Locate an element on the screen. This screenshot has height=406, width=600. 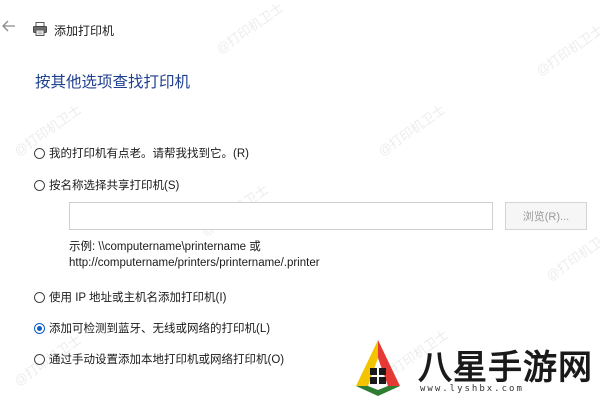
radio-option-manual-local: 通过手动设置添加本地打印机或网络打印机(O) is located at coordinates (159, 359).